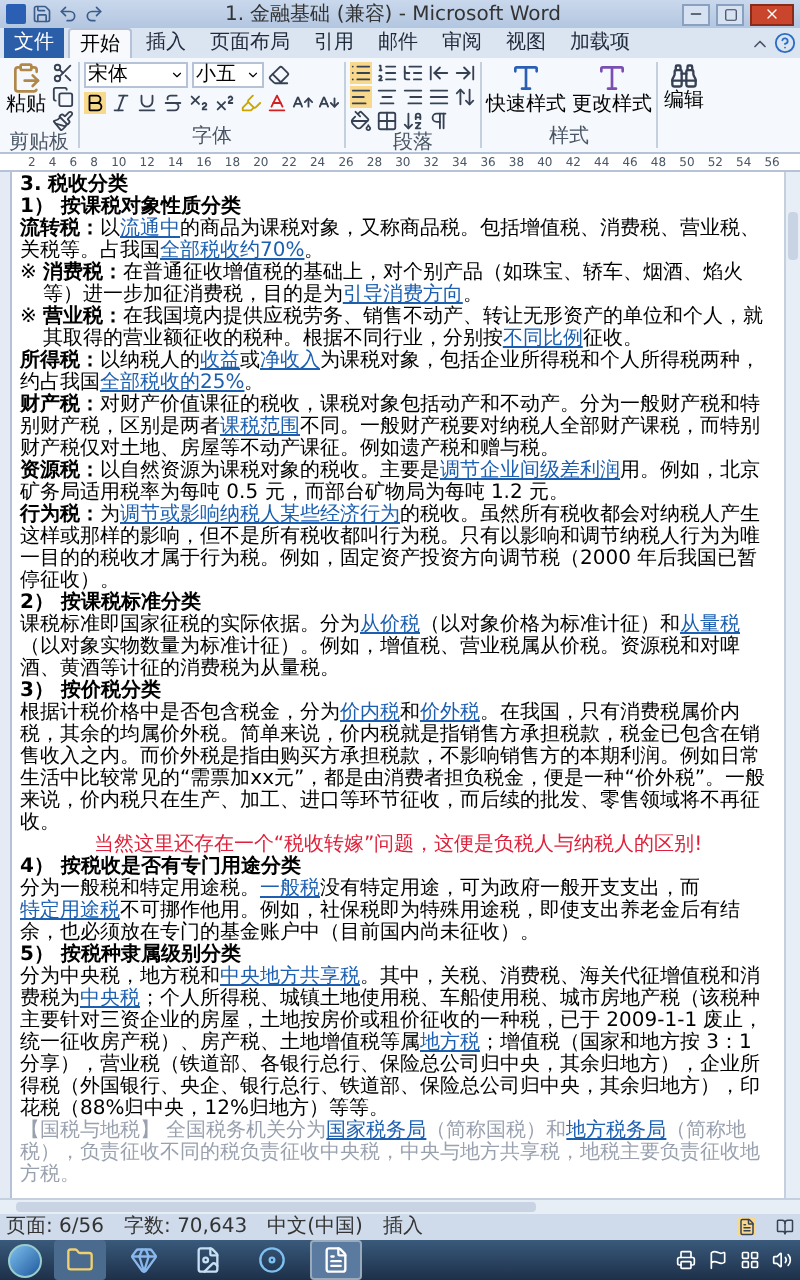  What do you see at coordinates (80, 1260) in the screenshot?
I see `folder-icon` at bounding box center [80, 1260].